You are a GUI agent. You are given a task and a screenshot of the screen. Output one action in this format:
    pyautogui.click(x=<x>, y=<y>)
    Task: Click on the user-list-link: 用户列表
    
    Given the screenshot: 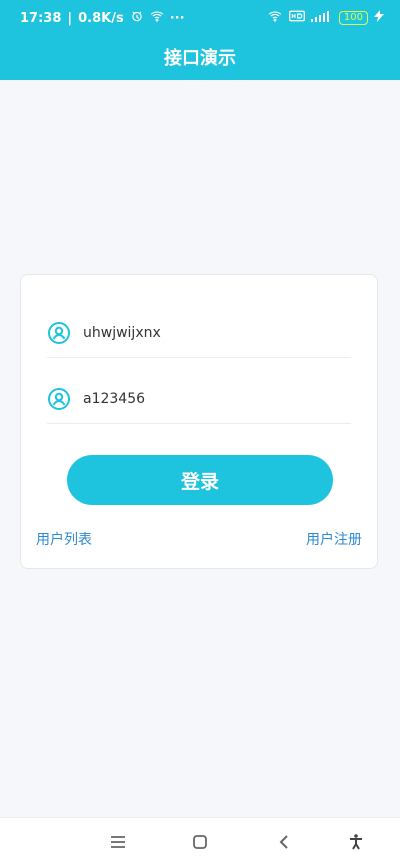 What is the action you would take?
    pyautogui.click(x=64, y=539)
    